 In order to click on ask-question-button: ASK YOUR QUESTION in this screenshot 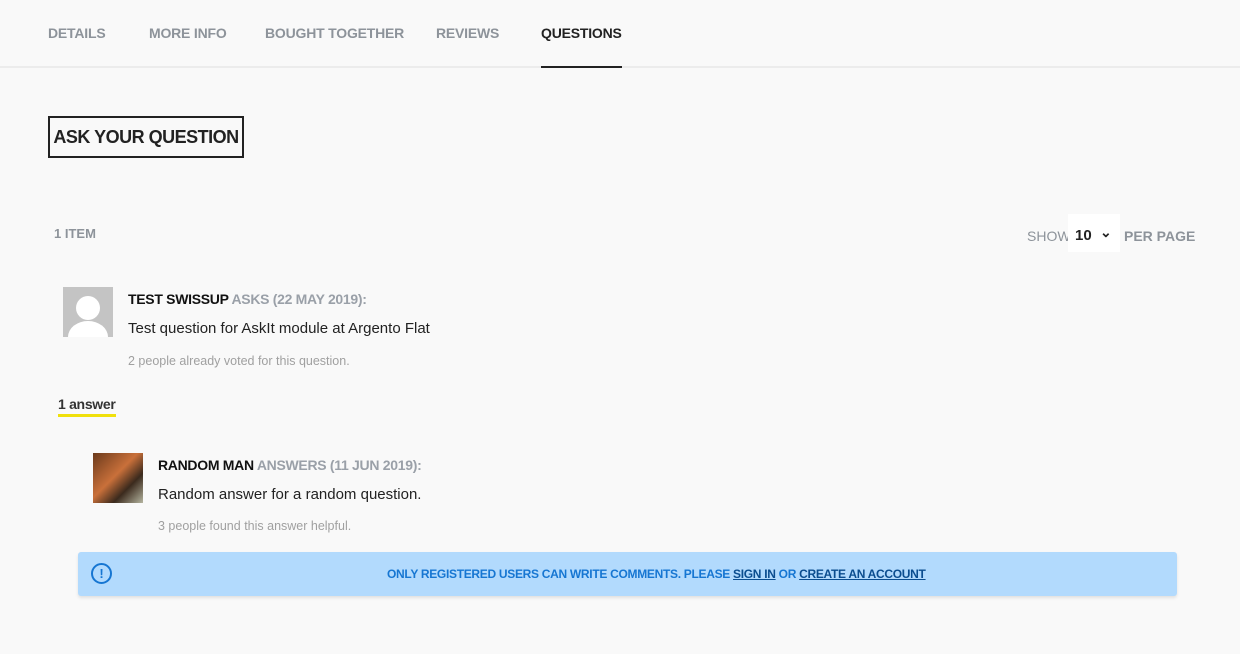, I will do `click(146, 137)`.